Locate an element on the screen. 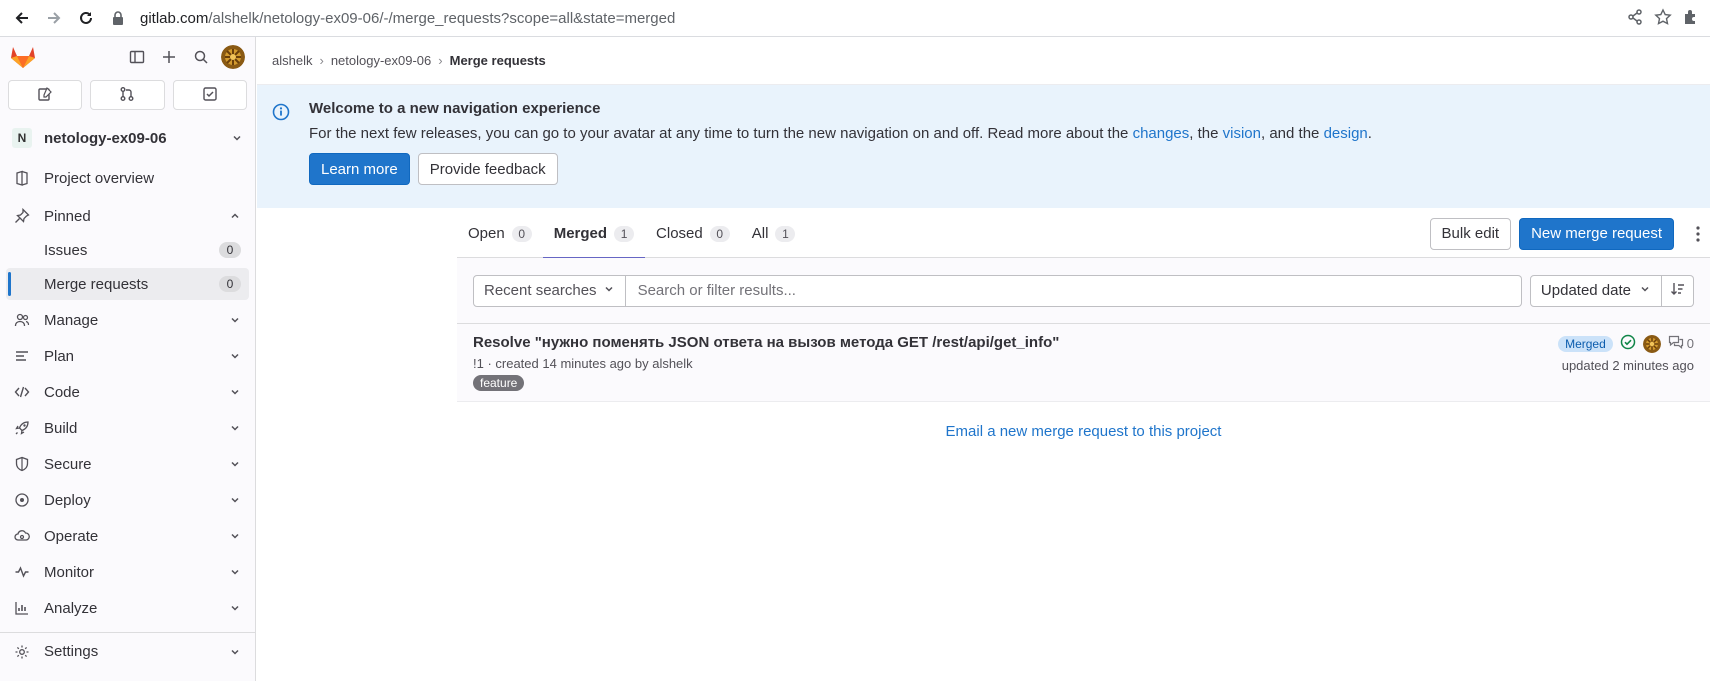 The width and height of the screenshot is (1710, 681). extensions-icon is located at coordinates (1691, 18).